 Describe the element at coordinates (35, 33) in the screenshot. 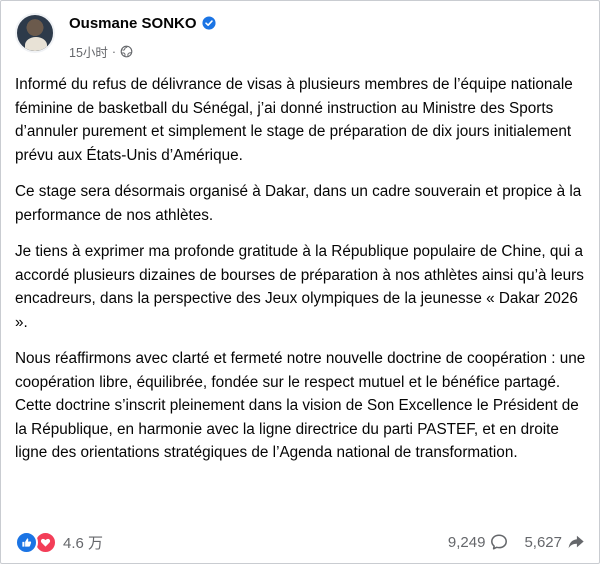

I see `avatar` at that location.